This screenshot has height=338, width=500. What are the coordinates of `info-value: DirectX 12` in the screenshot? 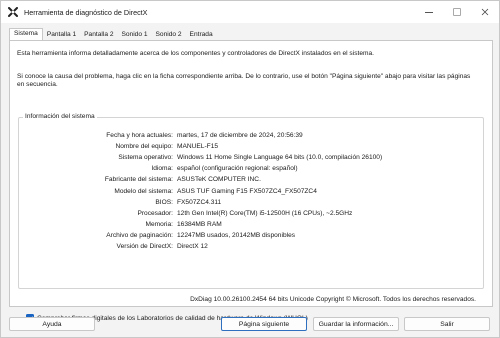 It's located at (192, 246).